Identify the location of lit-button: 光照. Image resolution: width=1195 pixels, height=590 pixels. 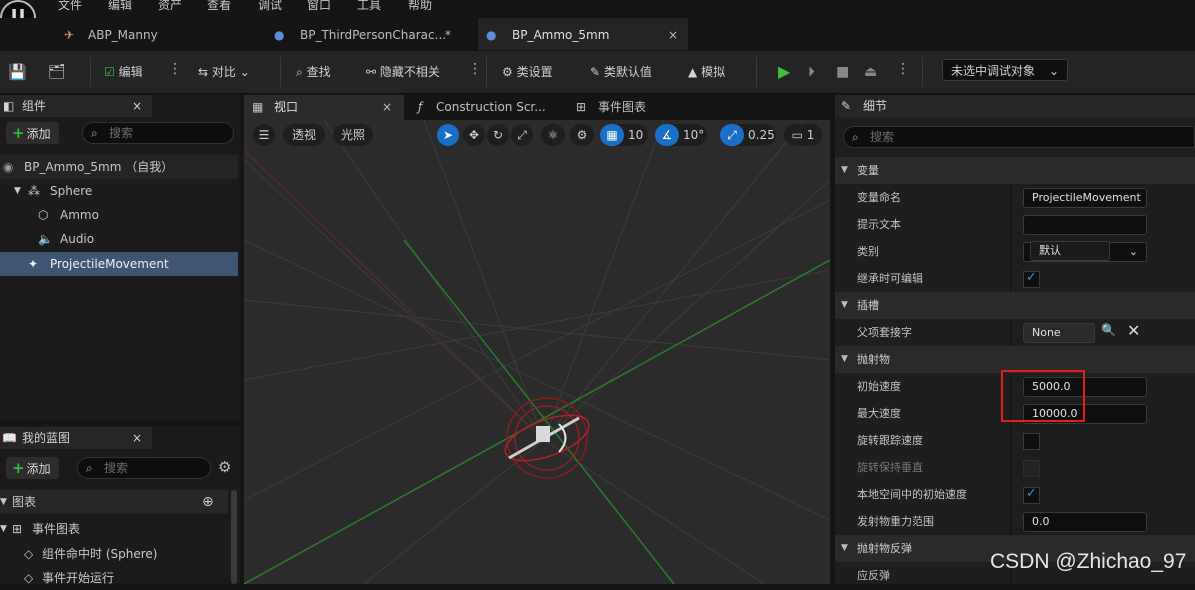
(353, 135).